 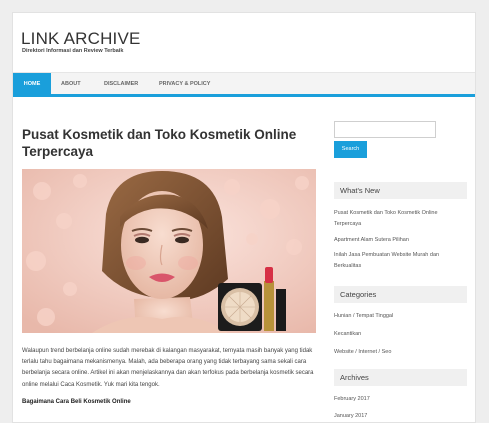 I want to click on nav-item-home: HOME, so click(x=32, y=84).